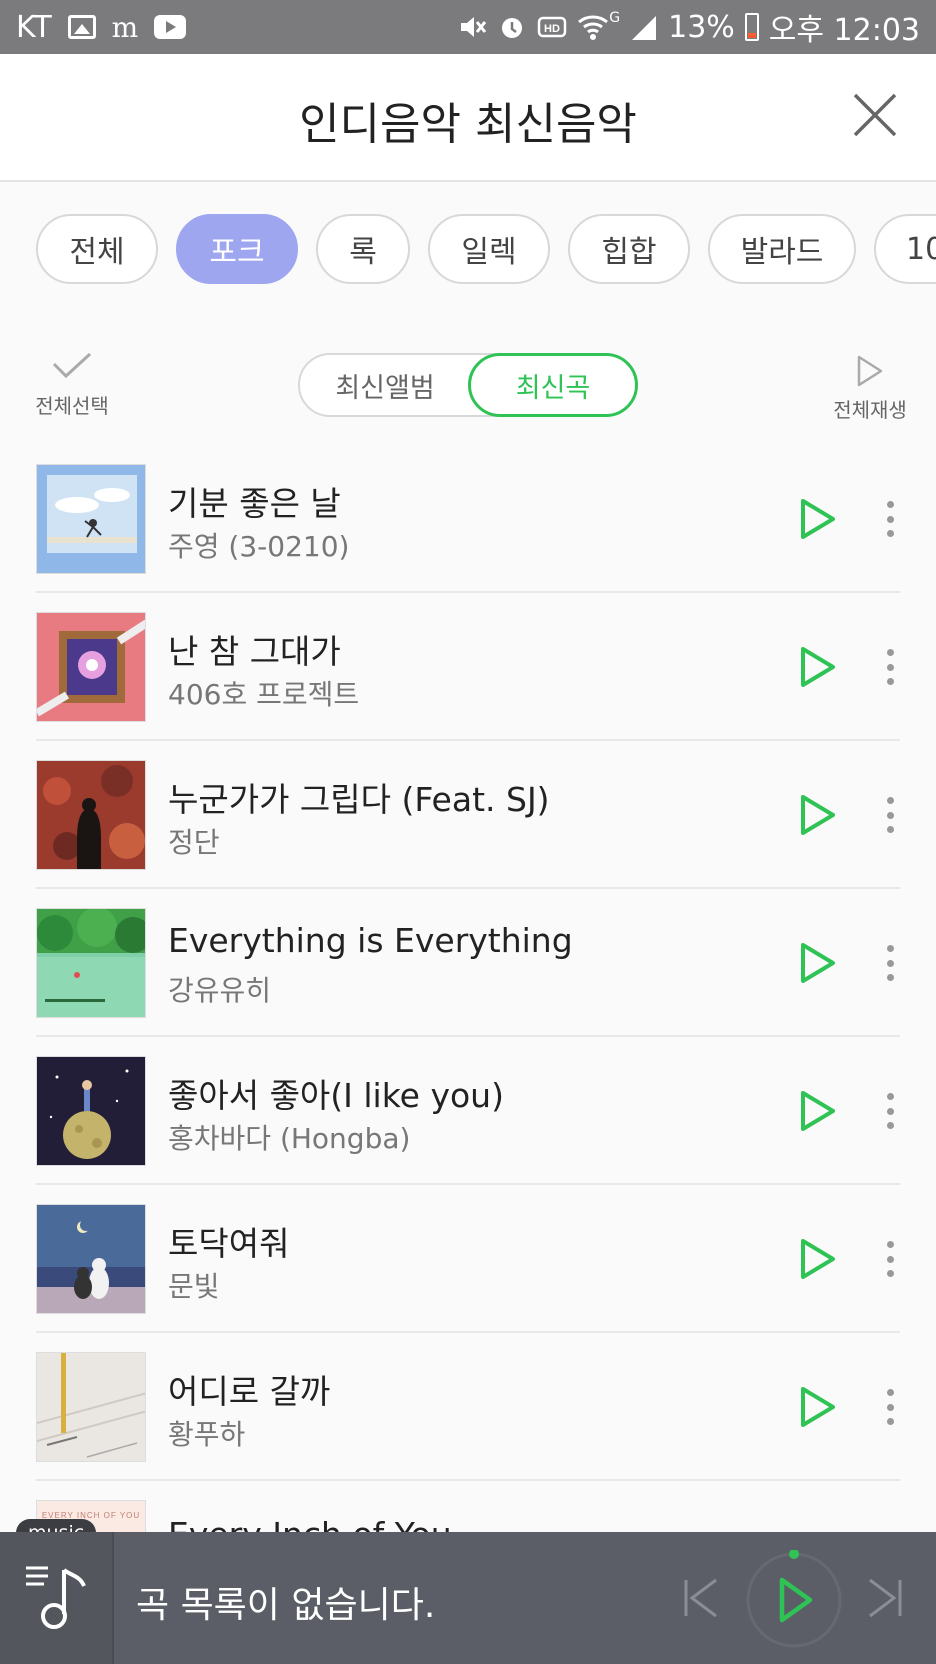 The image size is (936, 1664). What do you see at coordinates (72, 406) in the screenshot?
I see `select-all-label: 전체선택` at bounding box center [72, 406].